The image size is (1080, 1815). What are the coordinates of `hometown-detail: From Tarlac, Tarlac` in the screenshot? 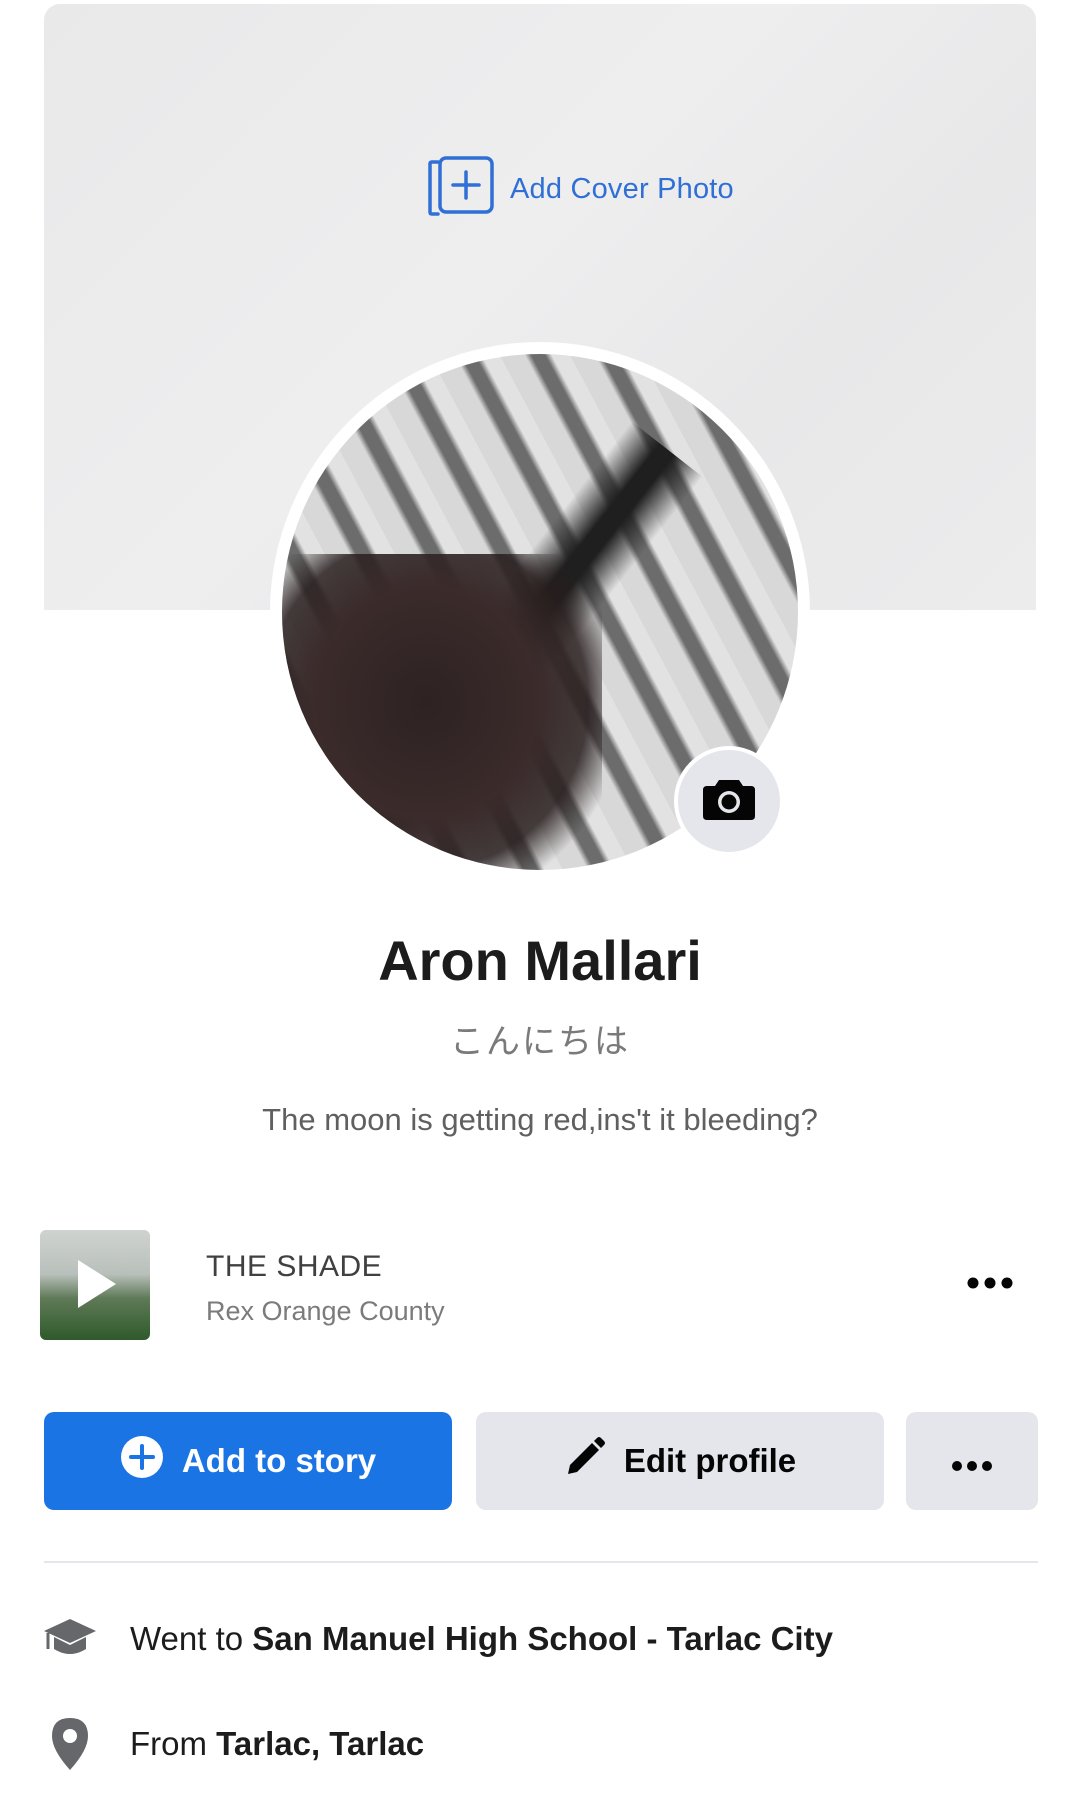 It's located at (232, 1744).